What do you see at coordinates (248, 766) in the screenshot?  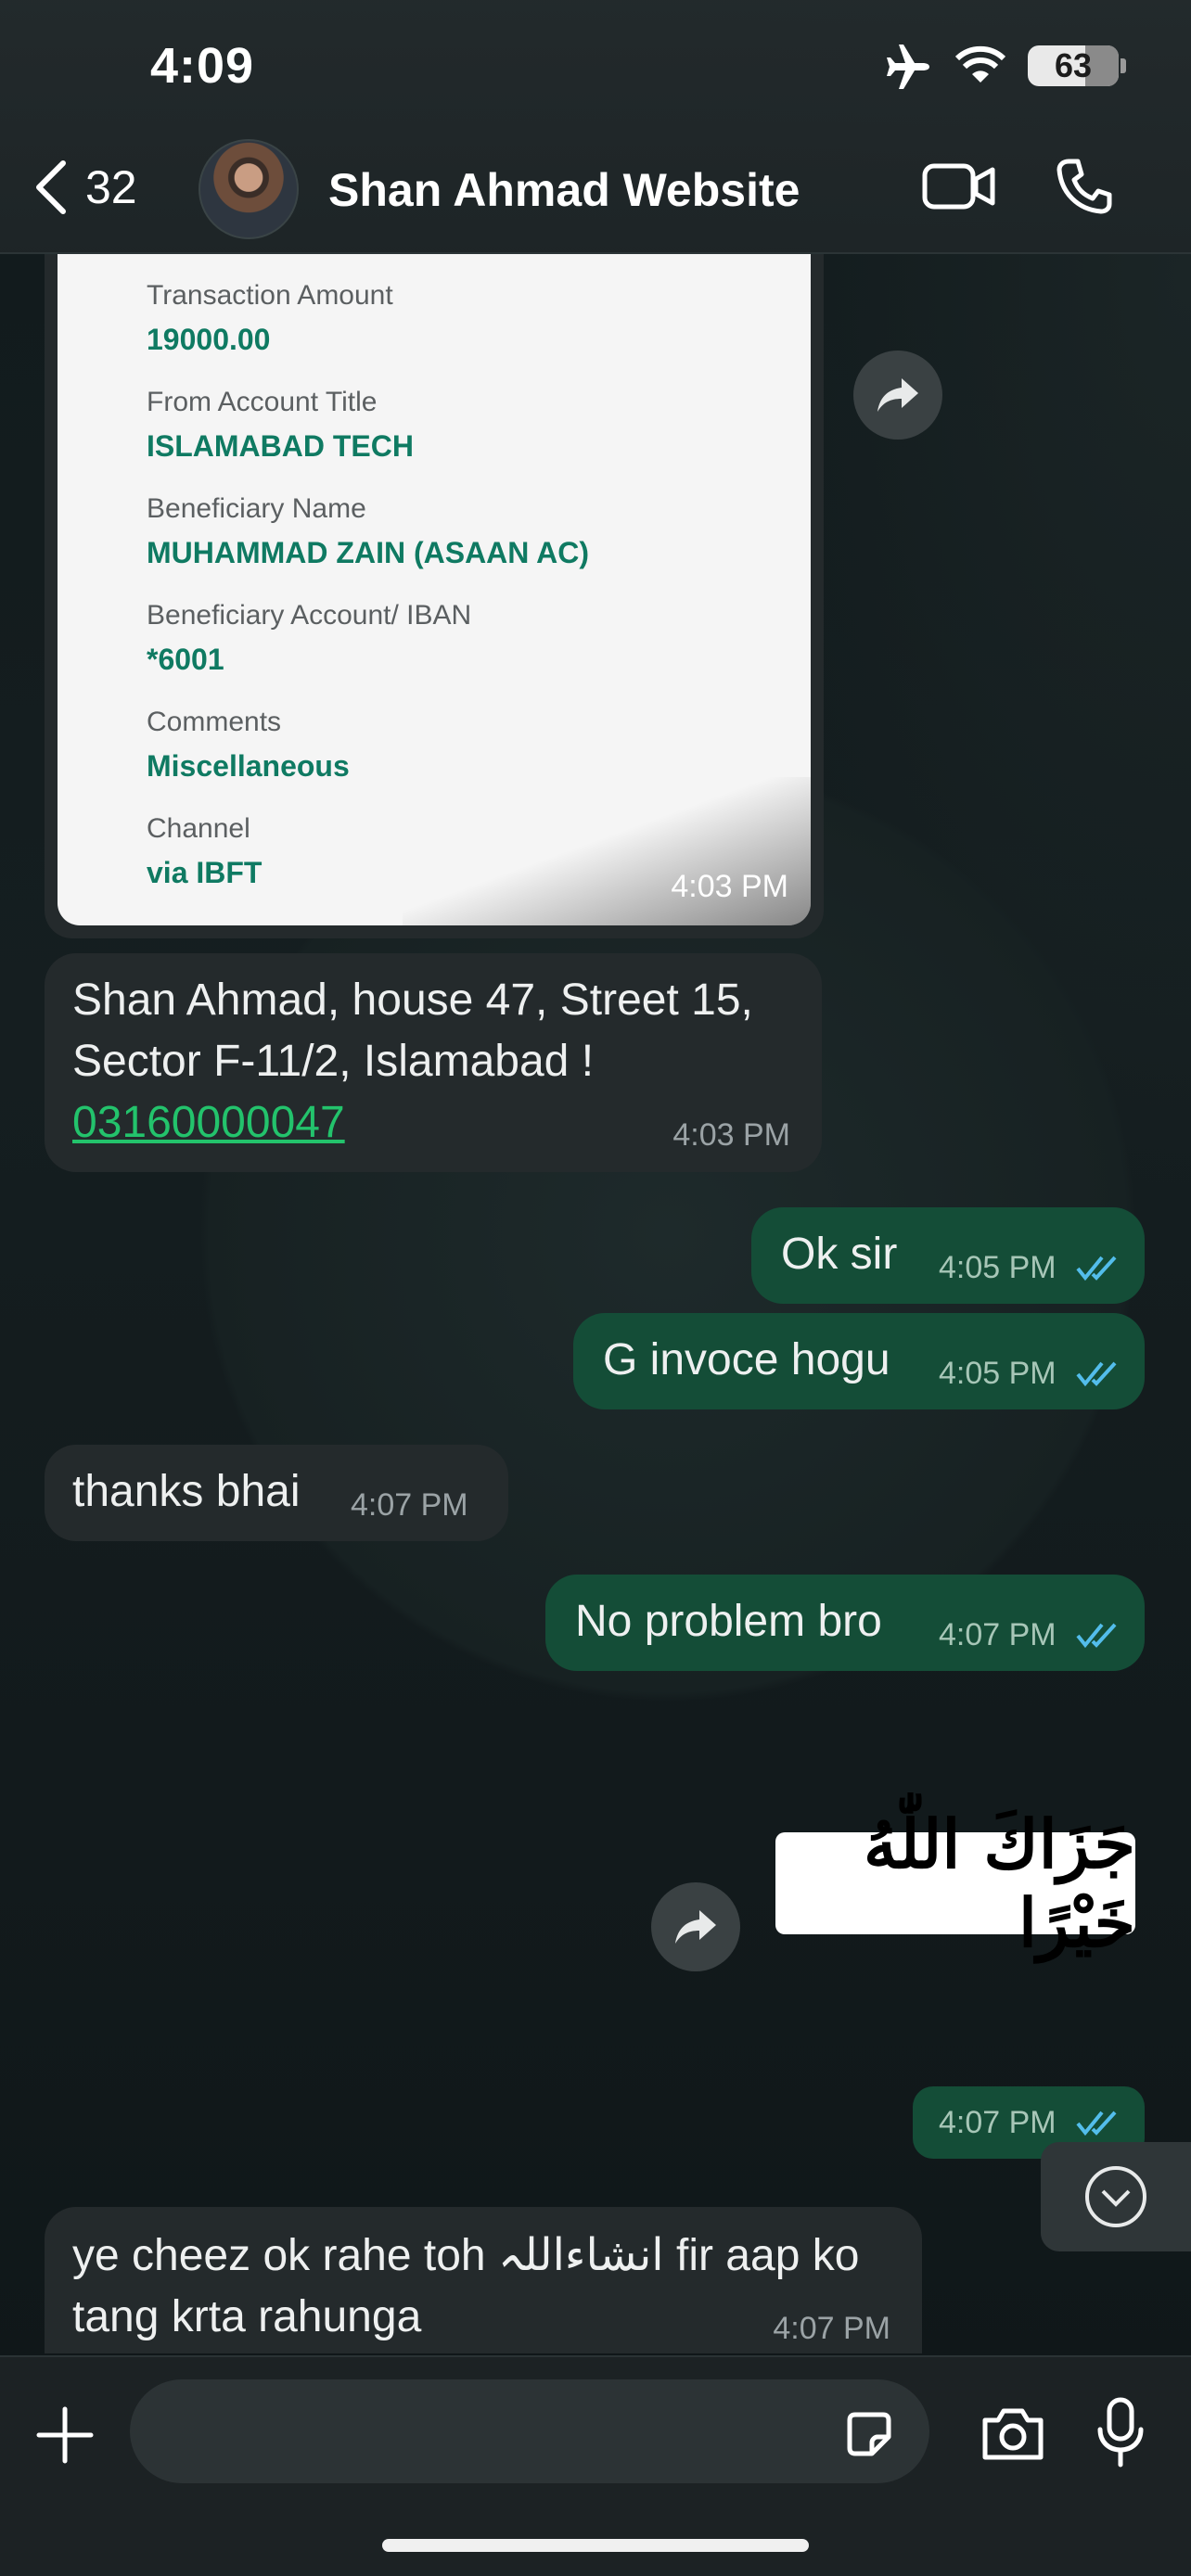 I see `receipt-field-value: Miscellaneous` at bounding box center [248, 766].